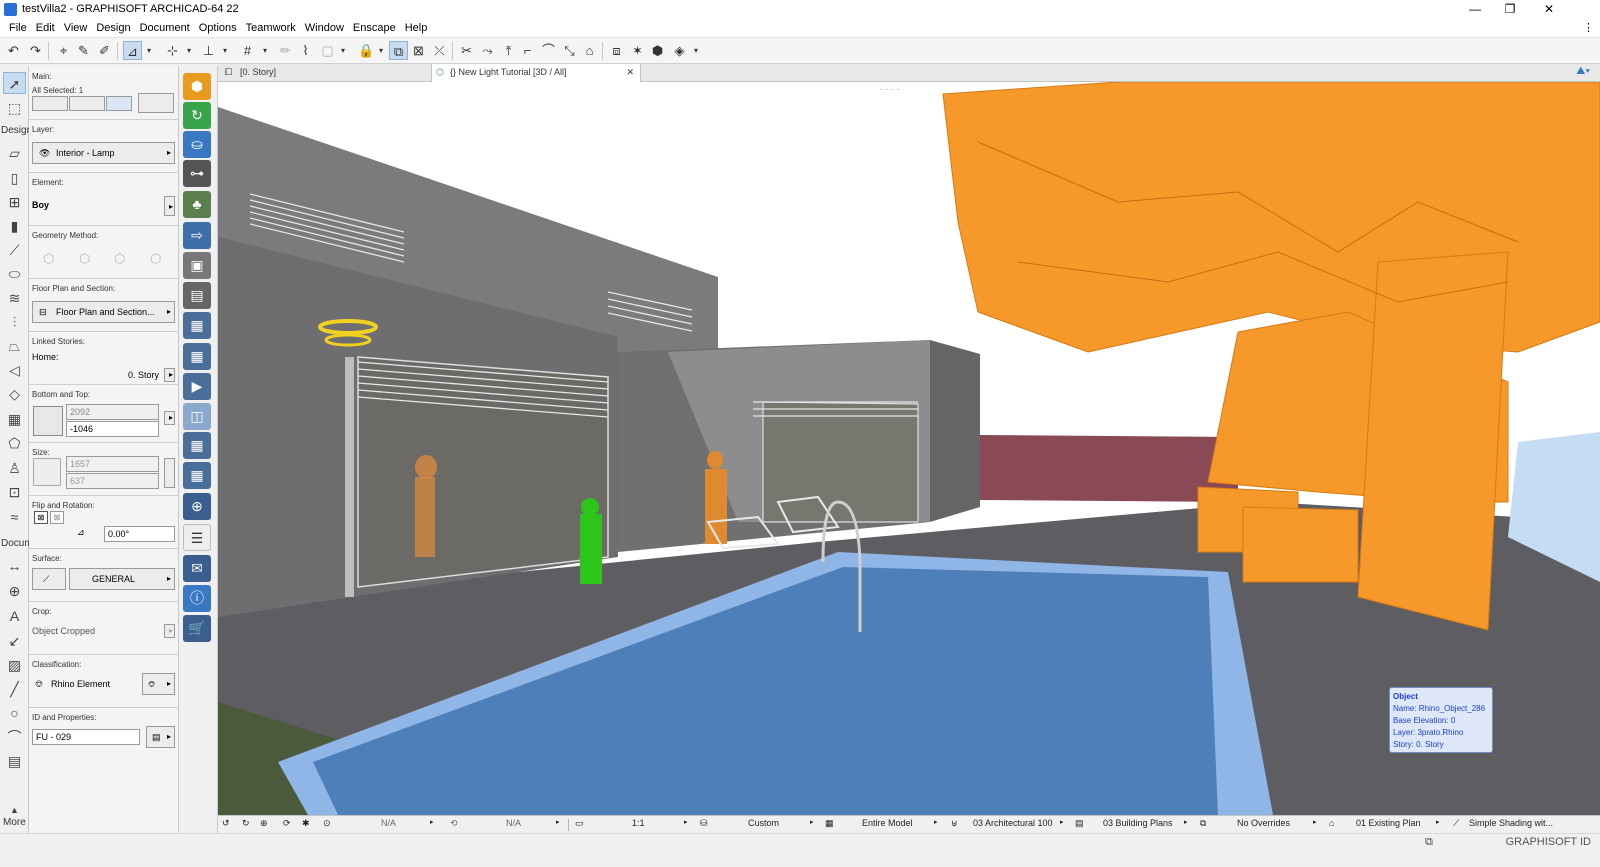 The width and height of the screenshot is (1600, 867). What do you see at coordinates (104, 50) in the screenshot?
I see `inject-icon: ✐` at bounding box center [104, 50].